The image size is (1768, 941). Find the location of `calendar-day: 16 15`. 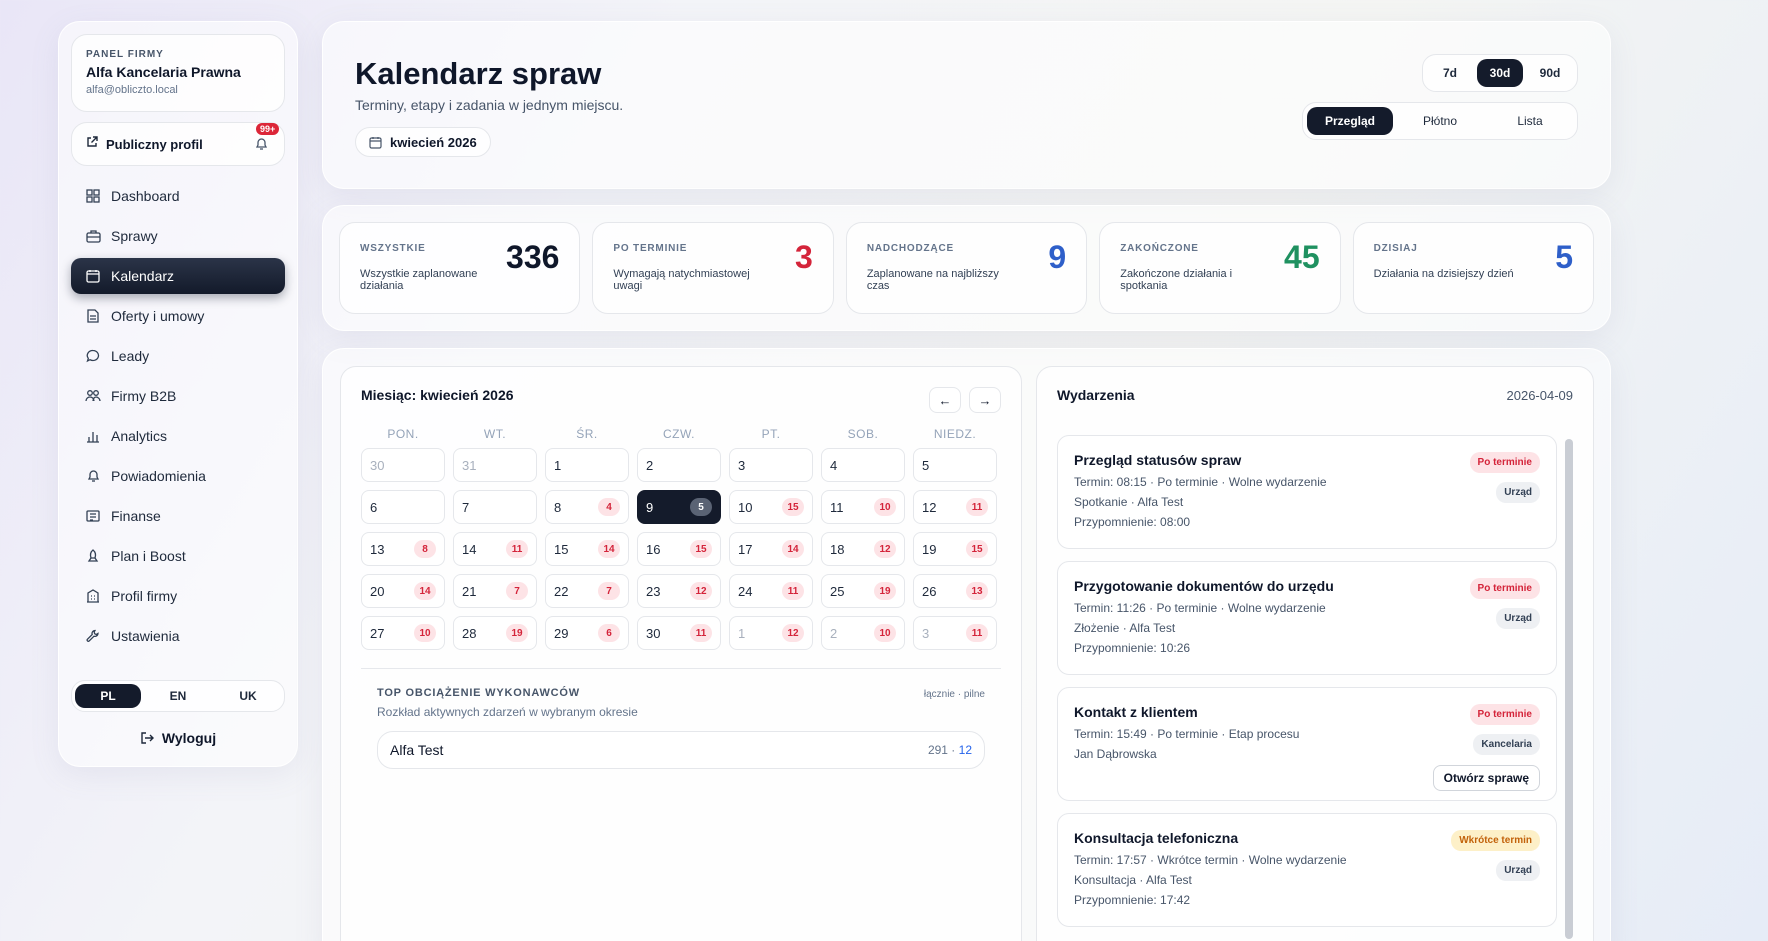

calendar-day: 16 15 is located at coordinates (679, 549).